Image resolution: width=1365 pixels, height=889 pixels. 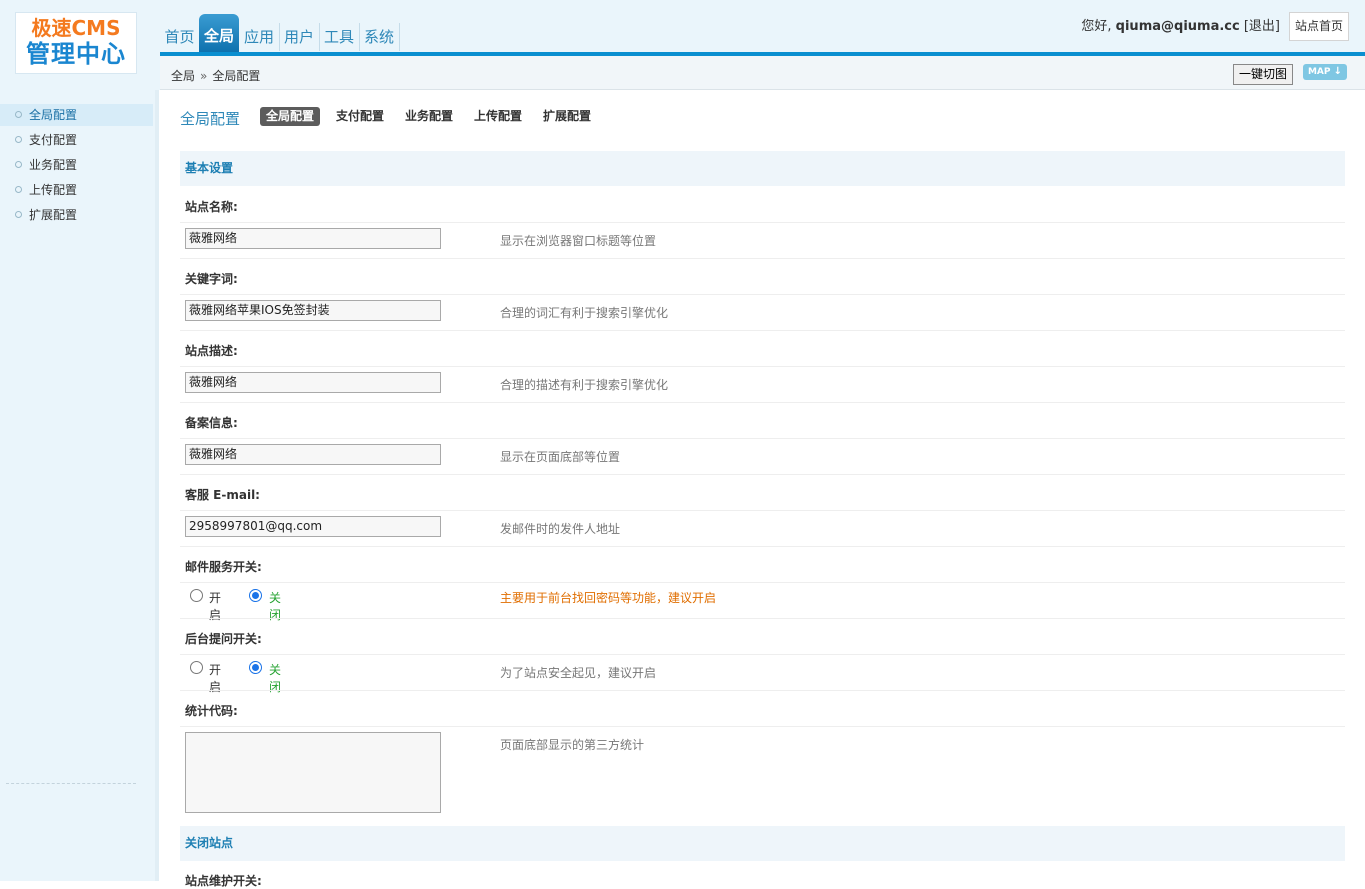 I want to click on breadcrumb-root: 全局, so click(x=183, y=76).